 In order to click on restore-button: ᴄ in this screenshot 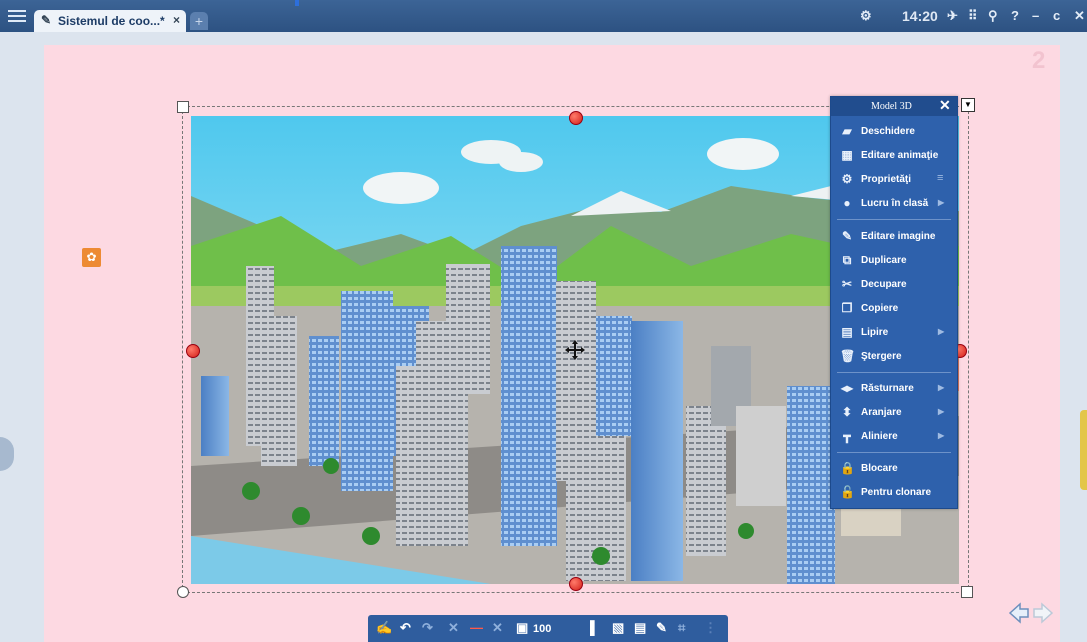, I will do `click(1056, 15)`.